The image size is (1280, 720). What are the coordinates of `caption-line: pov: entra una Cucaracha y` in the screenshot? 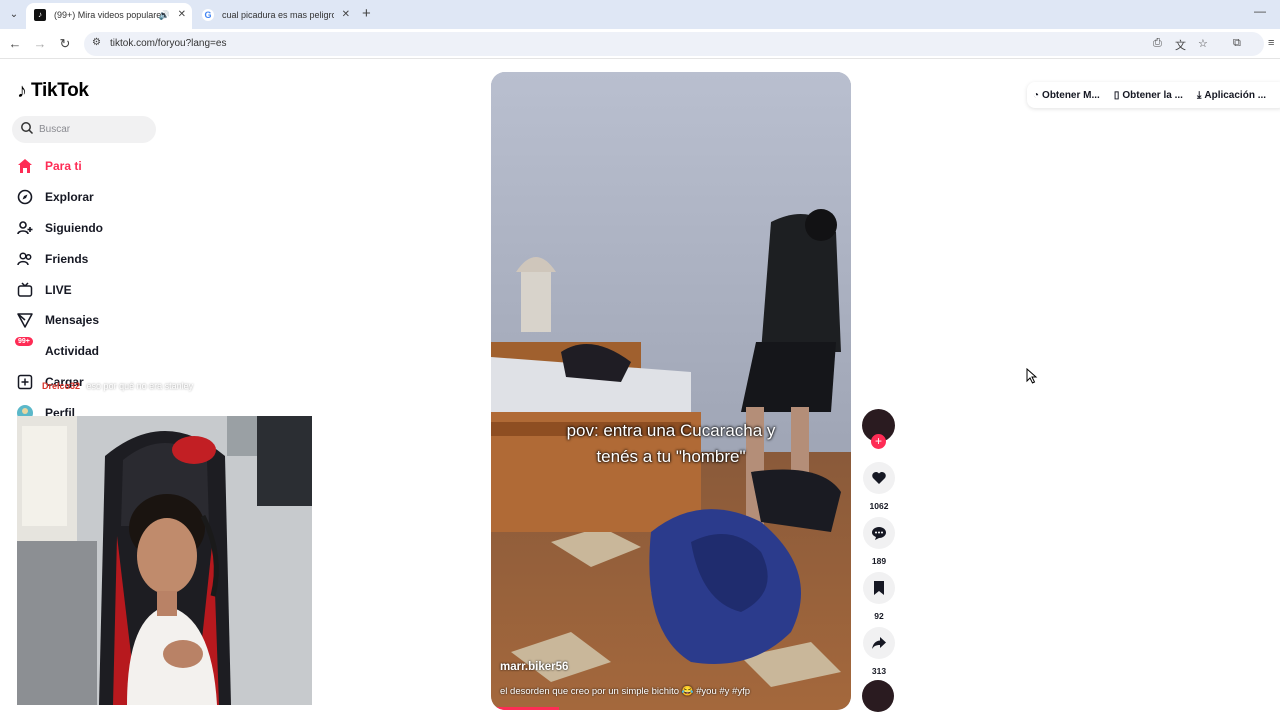 It's located at (671, 430).